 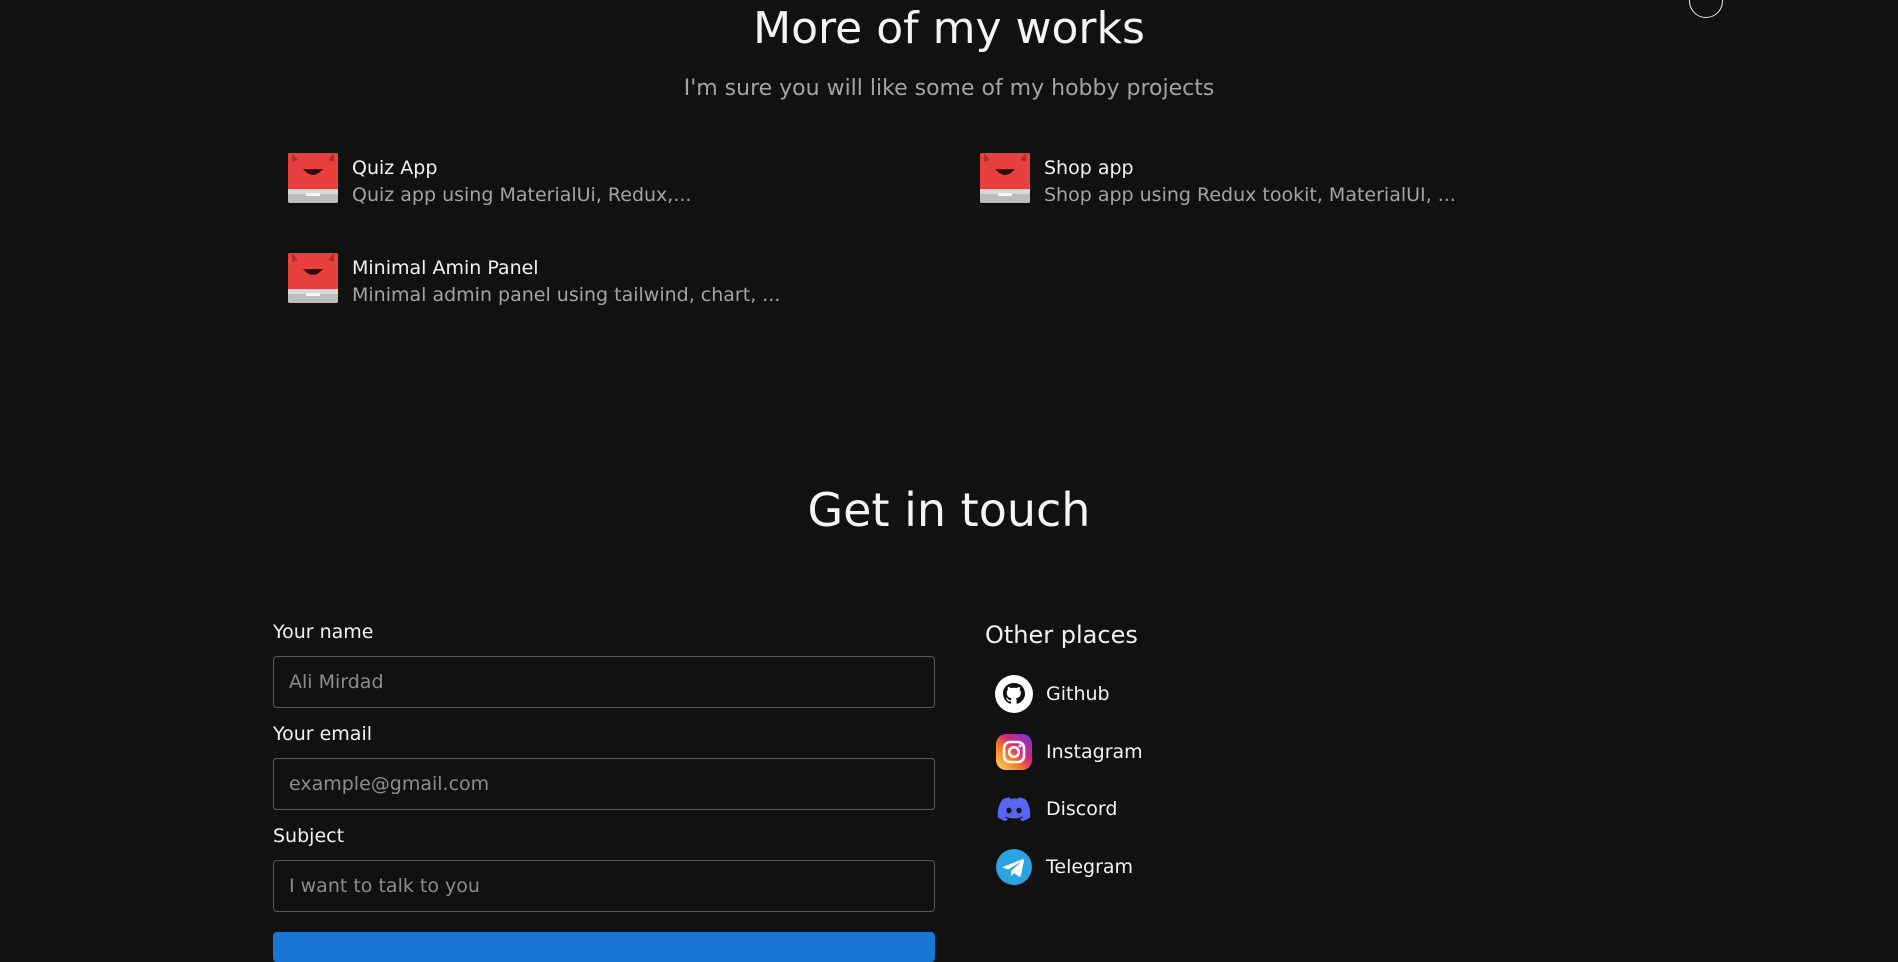 What do you see at coordinates (604, 682) in the screenshot?
I see `name-input` at bounding box center [604, 682].